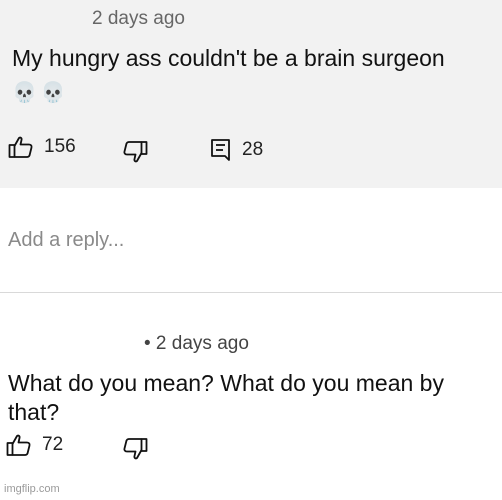  What do you see at coordinates (251, 292) in the screenshot?
I see `divider` at bounding box center [251, 292].